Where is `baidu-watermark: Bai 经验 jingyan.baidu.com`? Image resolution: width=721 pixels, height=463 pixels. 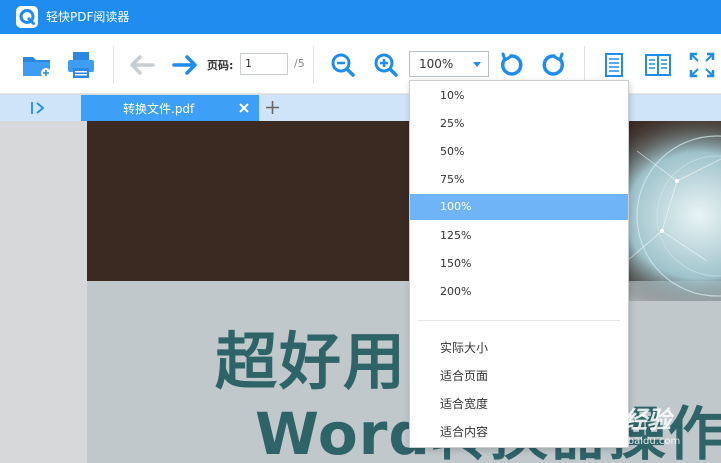 baidu-watermark: Bai 经验 jingyan.baidu.com is located at coordinates (636, 429).